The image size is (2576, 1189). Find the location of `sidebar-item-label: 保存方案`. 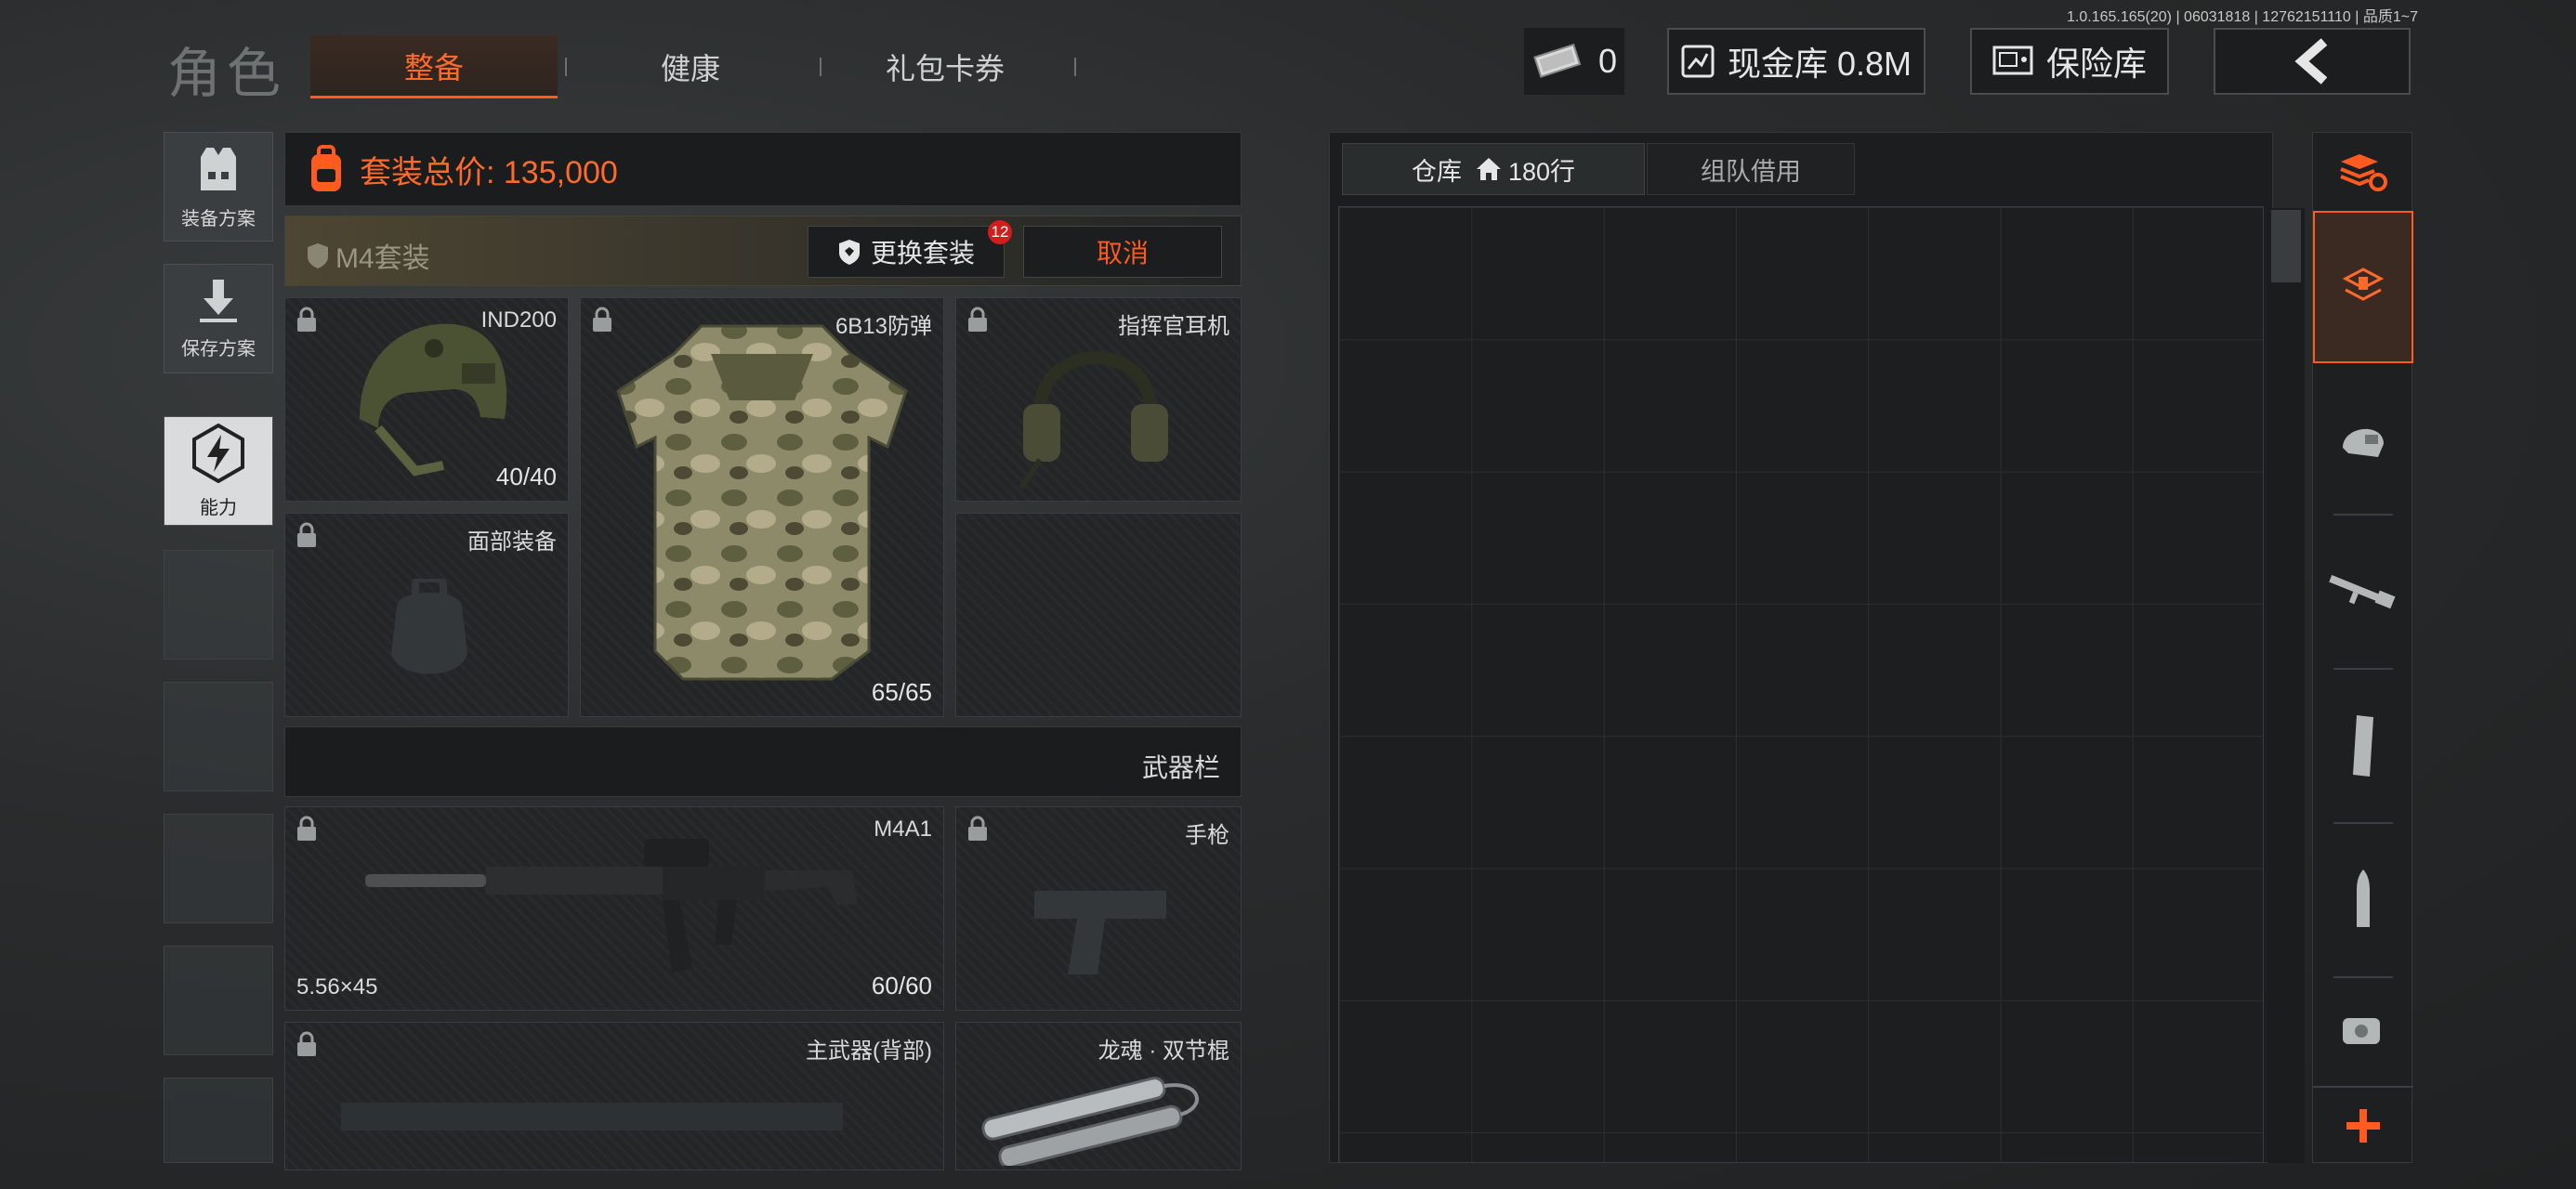

sidebar-item-label: 保存方案 is located at coordinates (218, 348).